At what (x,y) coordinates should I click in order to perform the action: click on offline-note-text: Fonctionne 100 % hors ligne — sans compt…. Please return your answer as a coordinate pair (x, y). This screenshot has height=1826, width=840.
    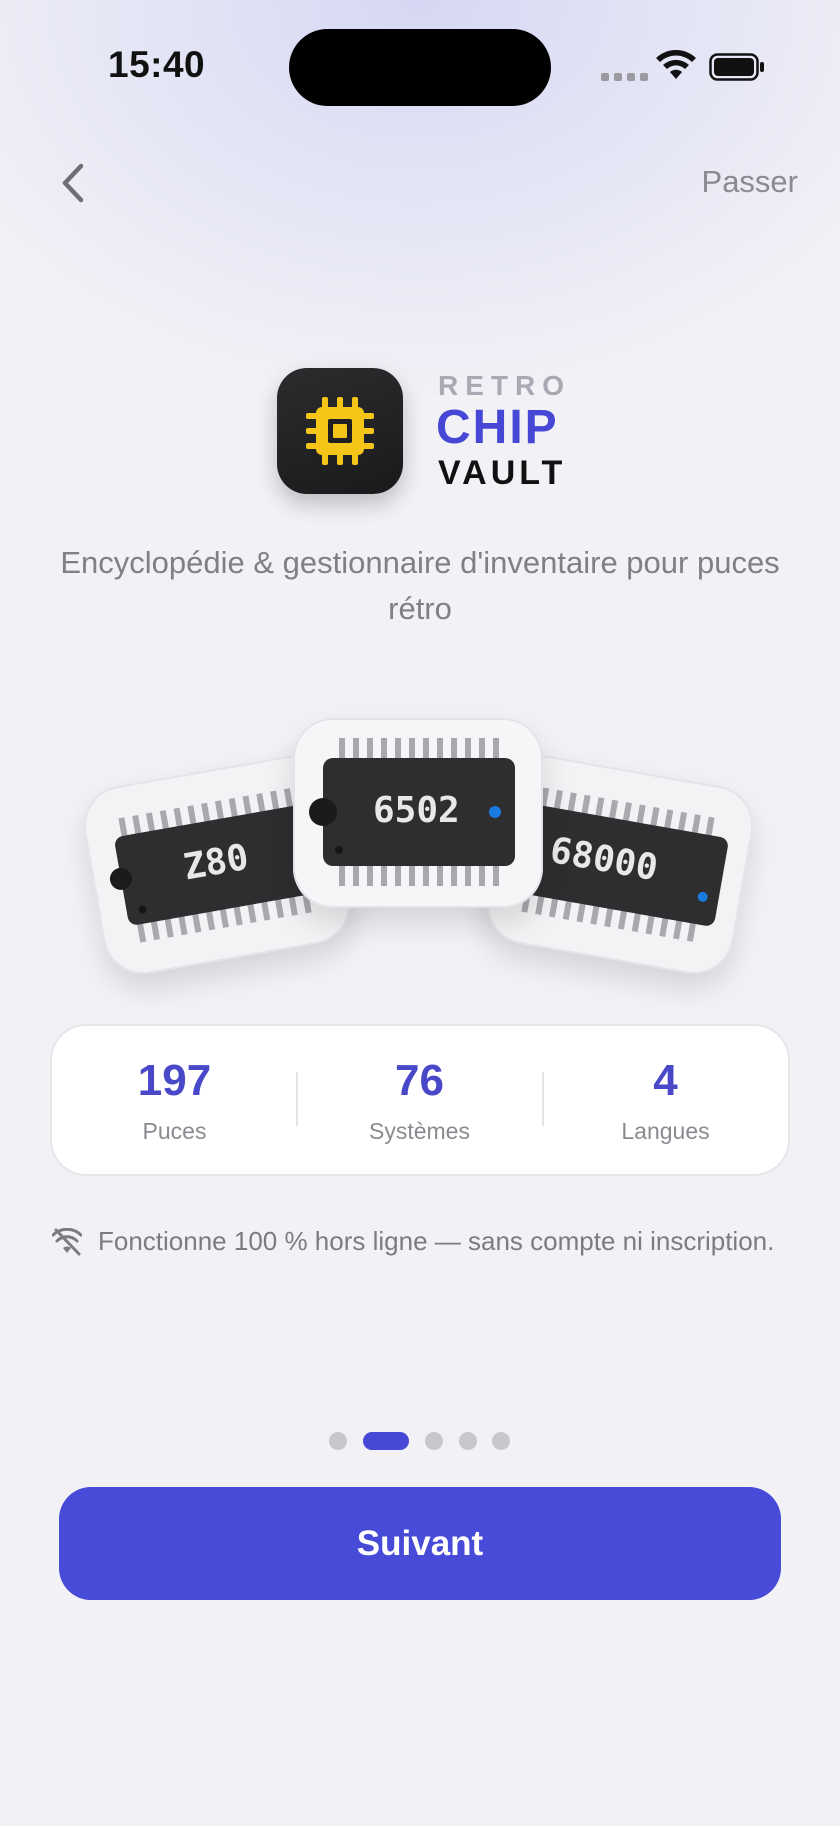
    Looking at the image, I should click on (436, 1241).